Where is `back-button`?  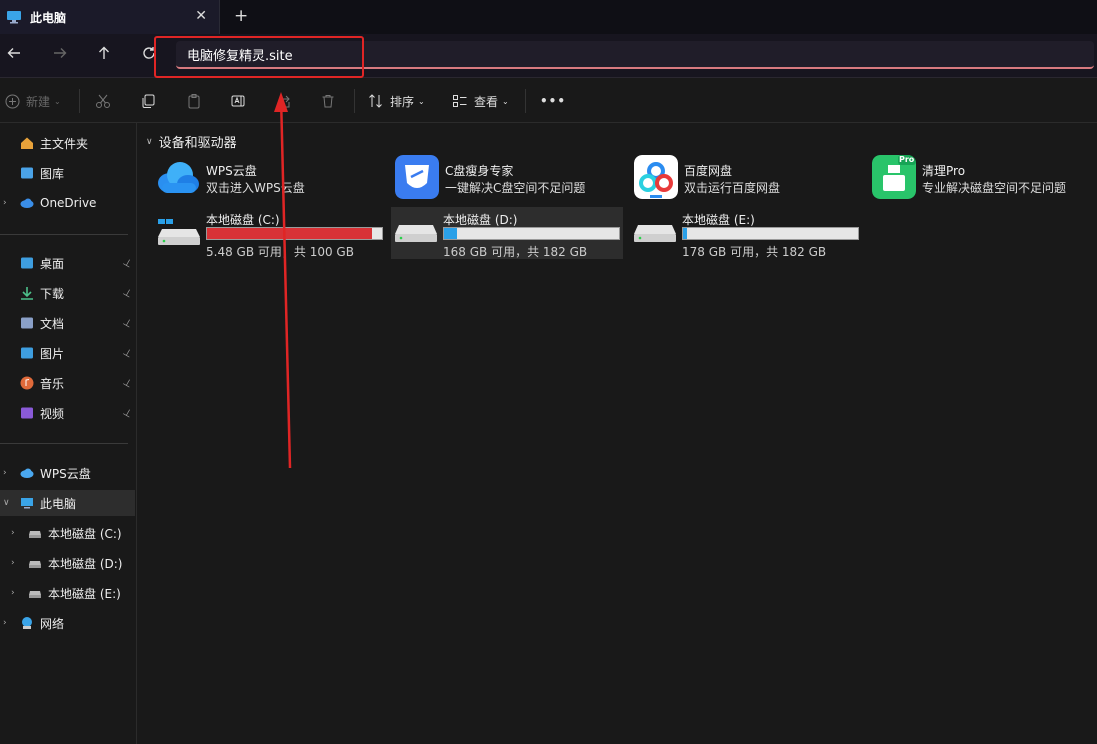 back-button is located at coordinates (14, 55).